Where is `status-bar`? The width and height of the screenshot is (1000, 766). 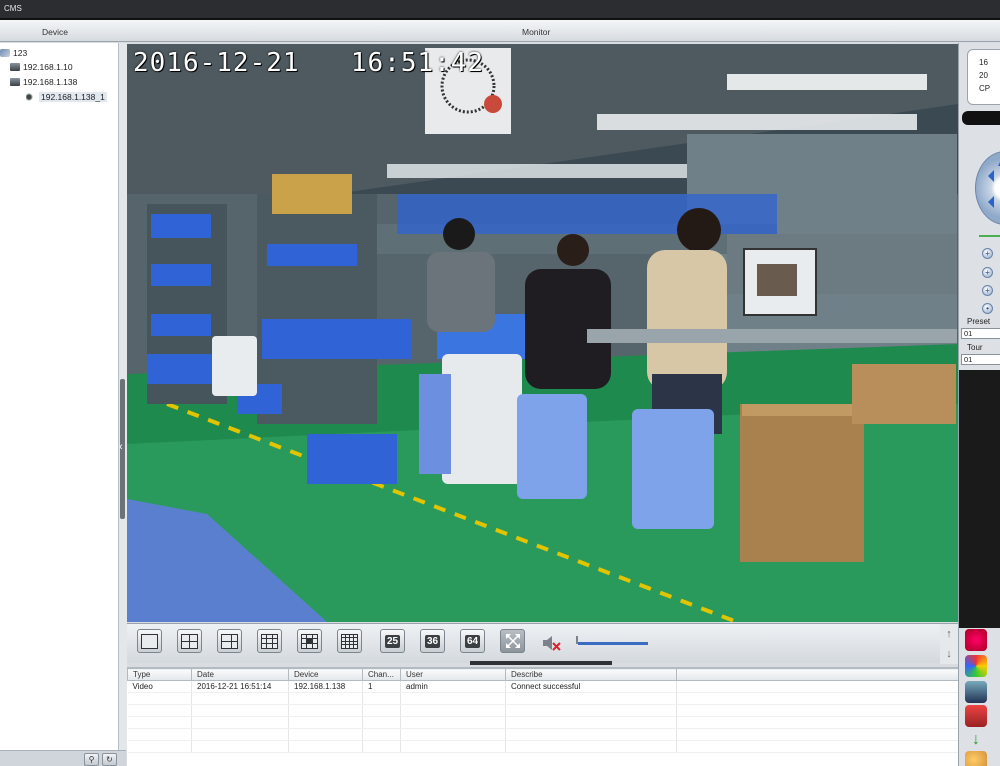 status-bar is located at coordinates (981, 118).